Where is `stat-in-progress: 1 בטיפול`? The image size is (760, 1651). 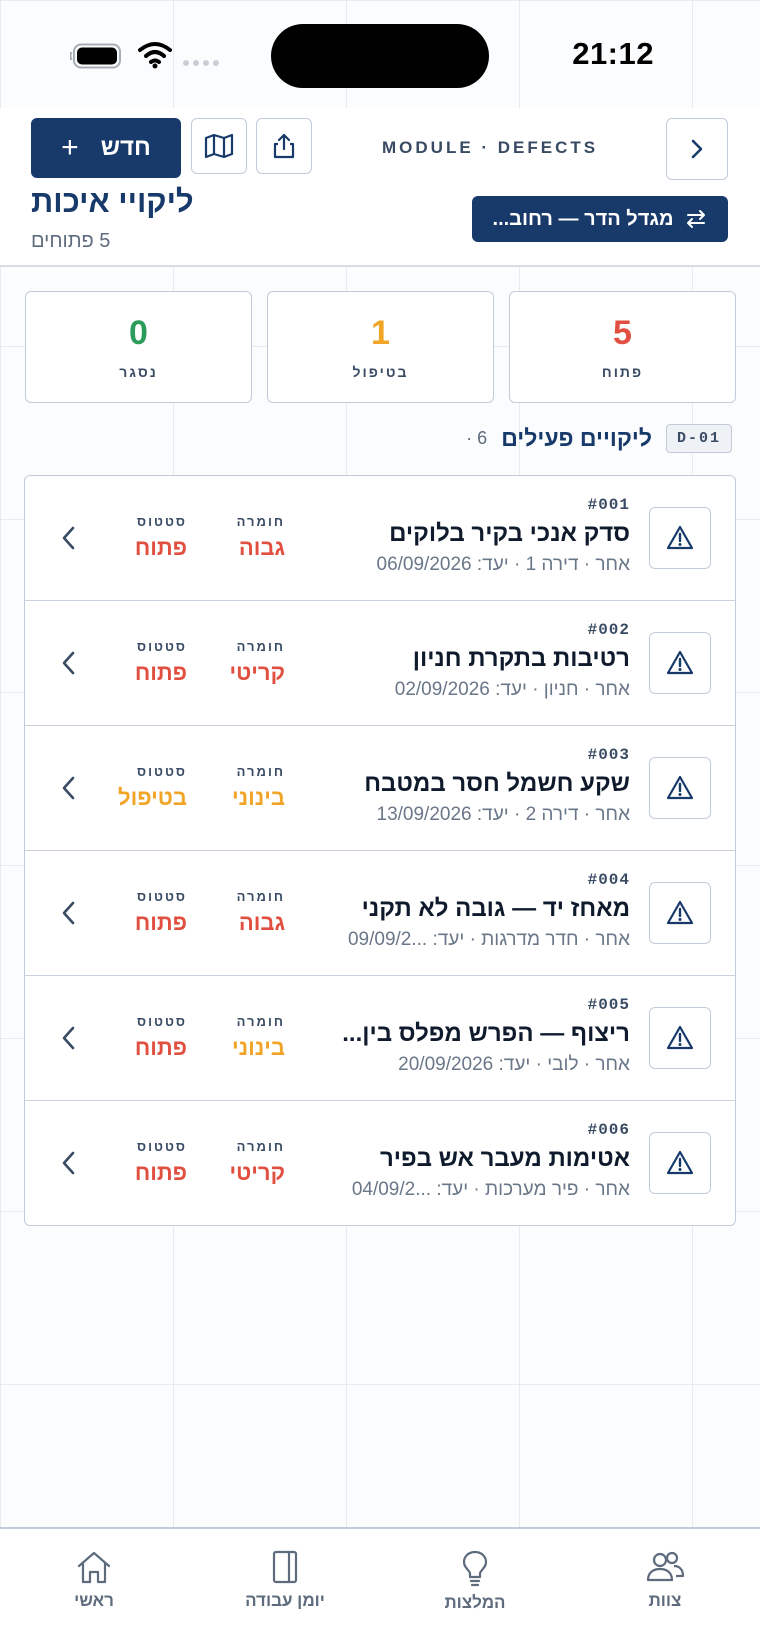 stat-in-progress: 1 בטיפול is located at coordinates (380, 347).